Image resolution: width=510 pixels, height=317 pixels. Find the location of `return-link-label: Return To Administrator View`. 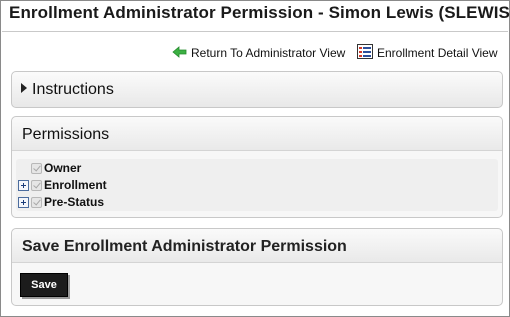

return-link-label: Return To Administrator View is located at coordinates (268, 53).